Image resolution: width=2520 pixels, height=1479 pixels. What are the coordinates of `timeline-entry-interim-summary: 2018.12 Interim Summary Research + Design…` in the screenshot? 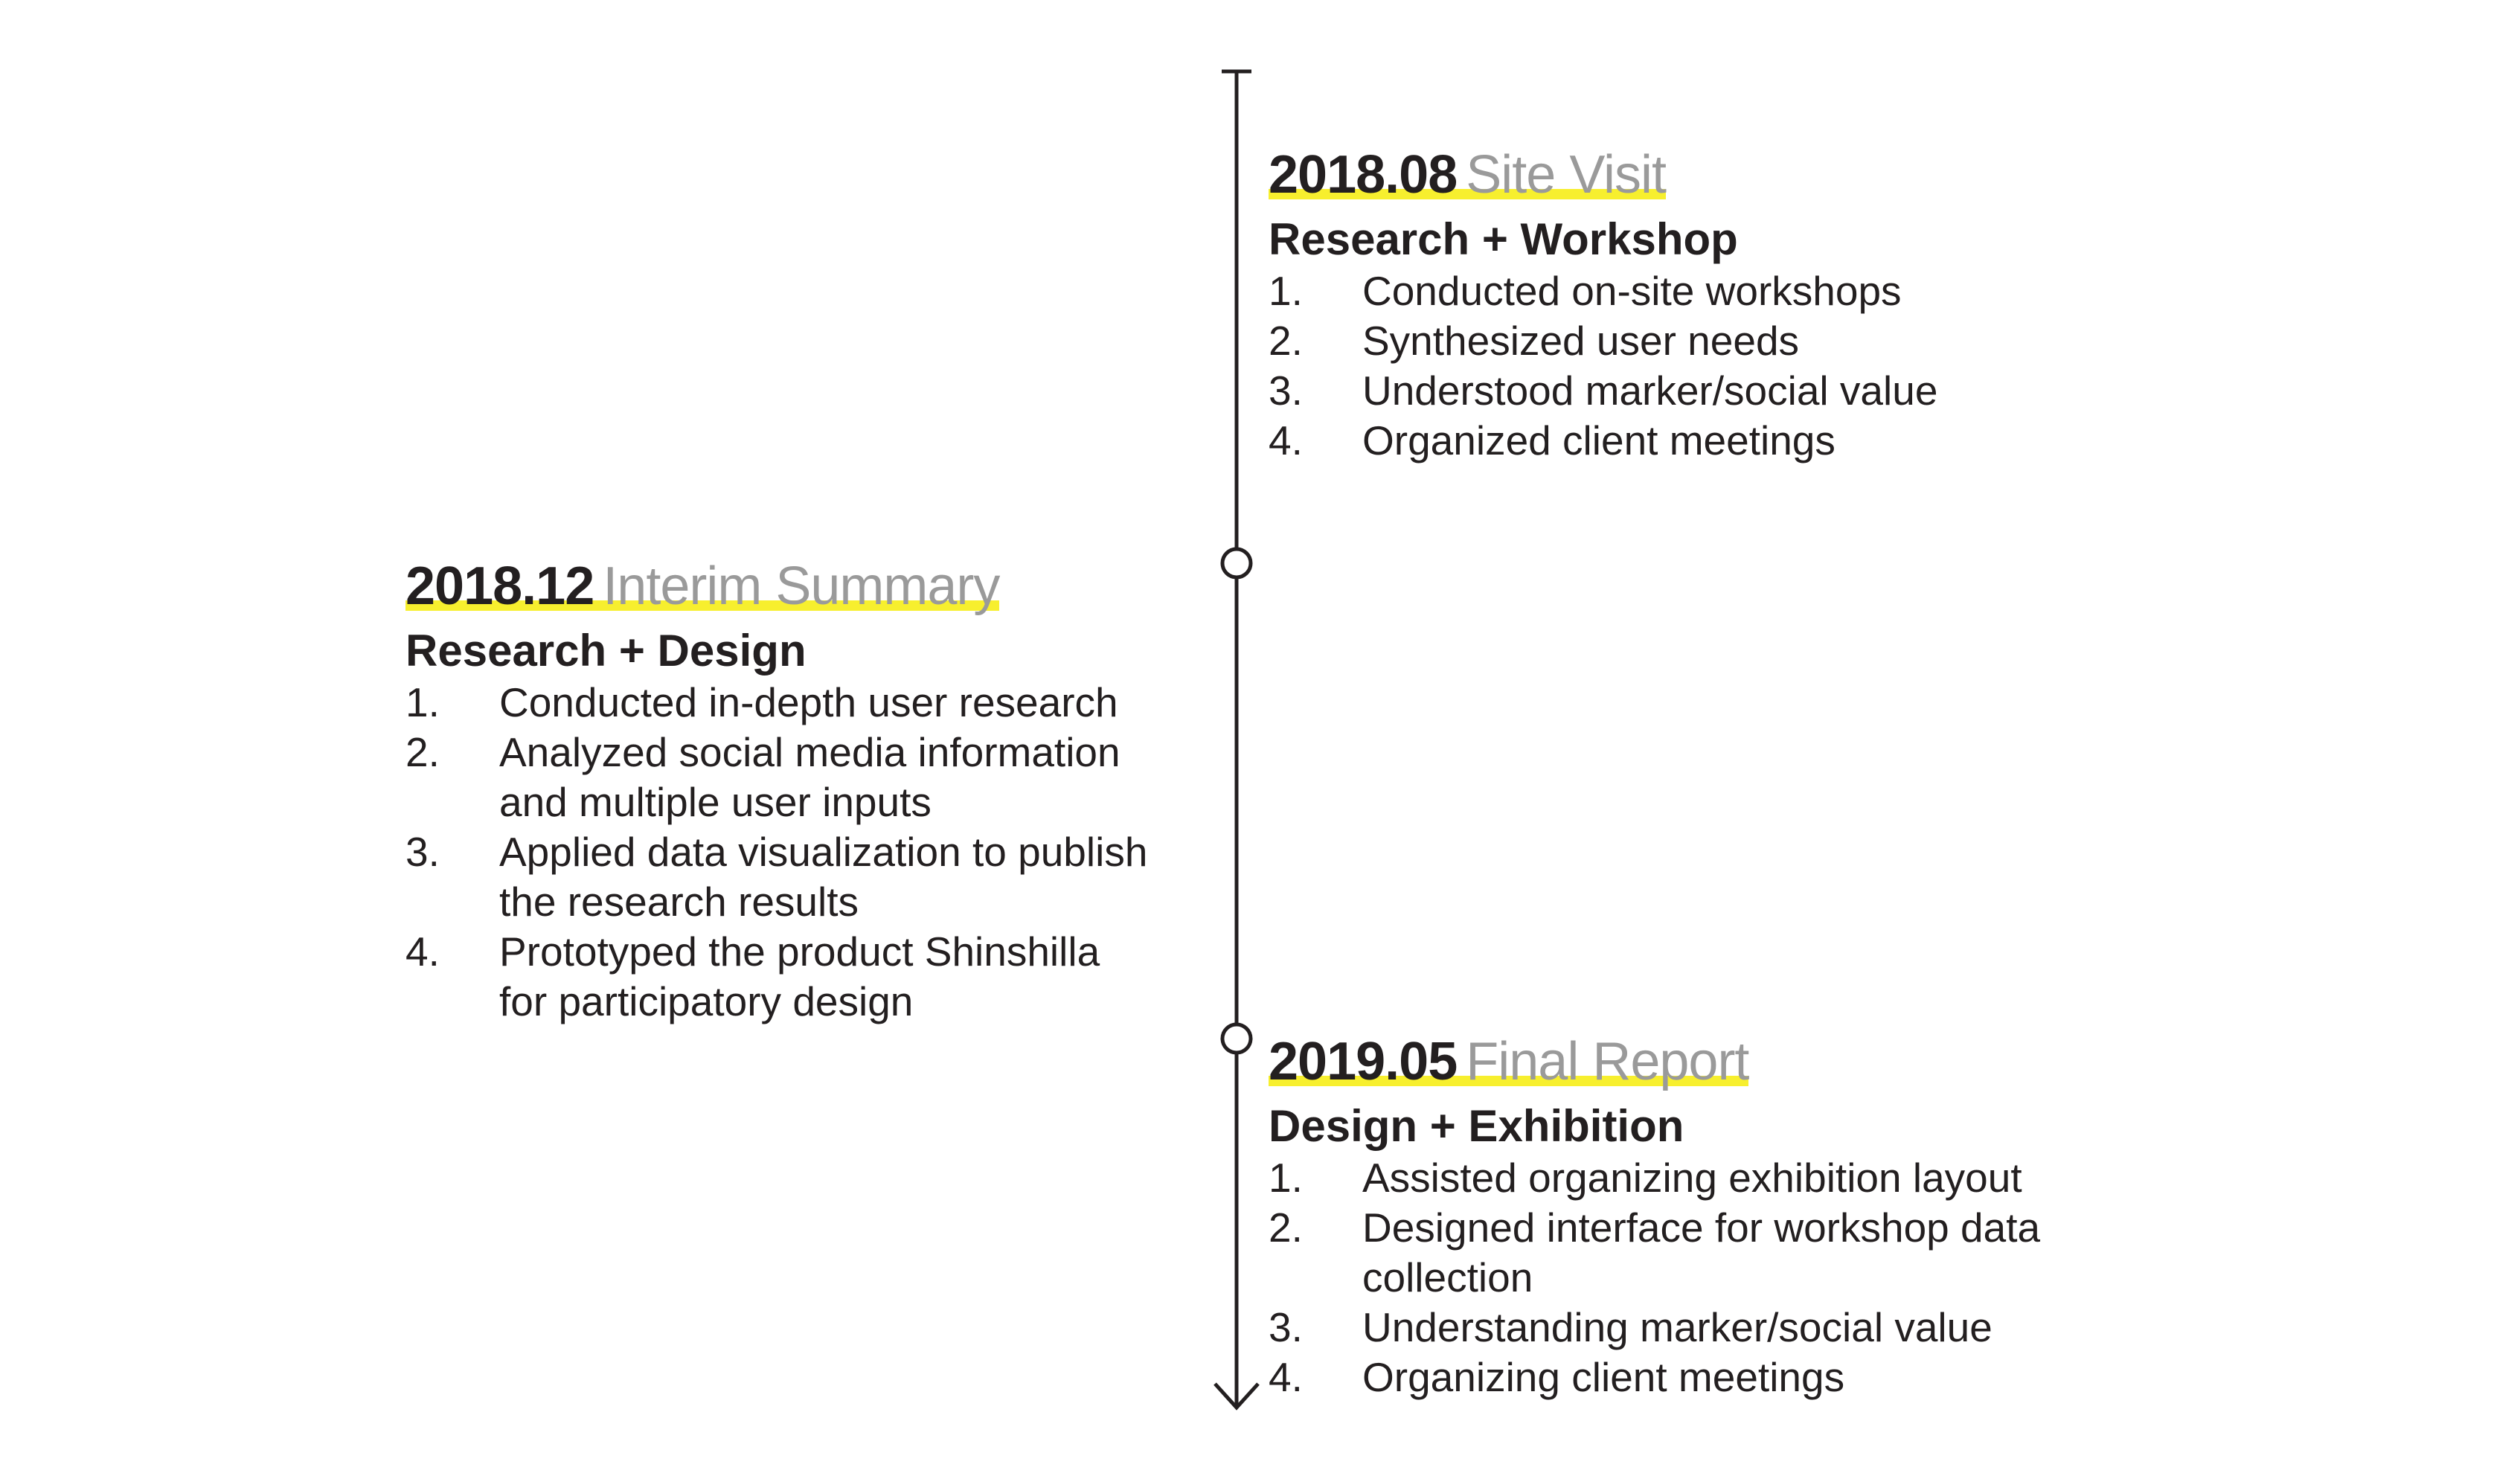 It's located at (776, 790).